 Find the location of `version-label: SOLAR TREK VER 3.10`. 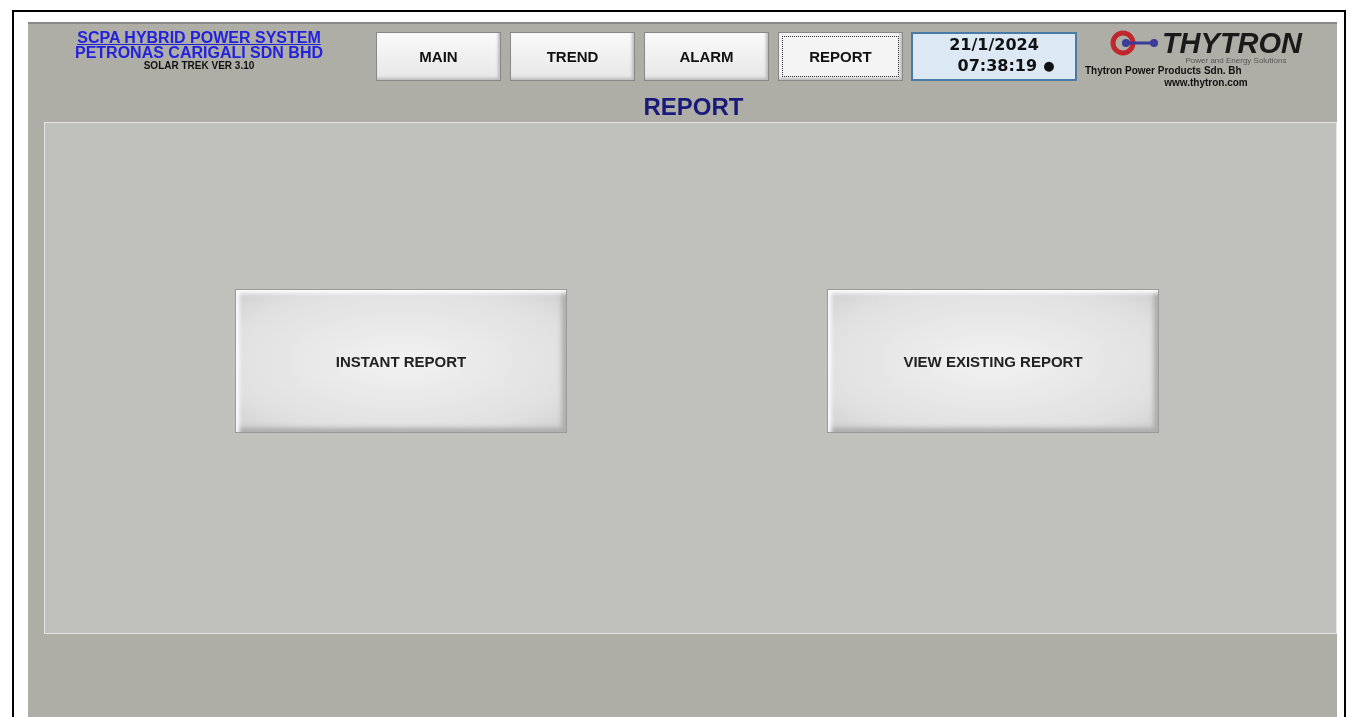

version-label: SOLAR TREK VER 3.10 is located at coordinates (199, 66).